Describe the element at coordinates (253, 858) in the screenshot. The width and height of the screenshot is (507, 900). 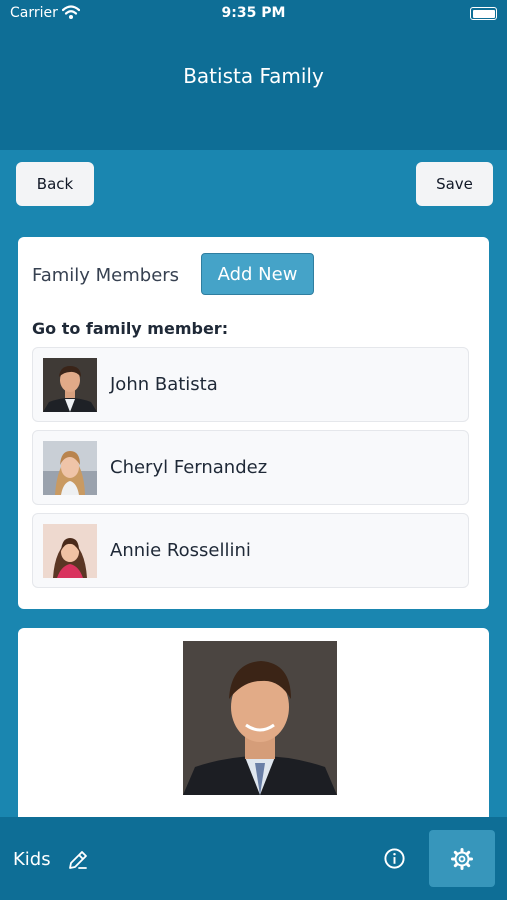
I see `bottom-tab-bar: Kids` at that location.